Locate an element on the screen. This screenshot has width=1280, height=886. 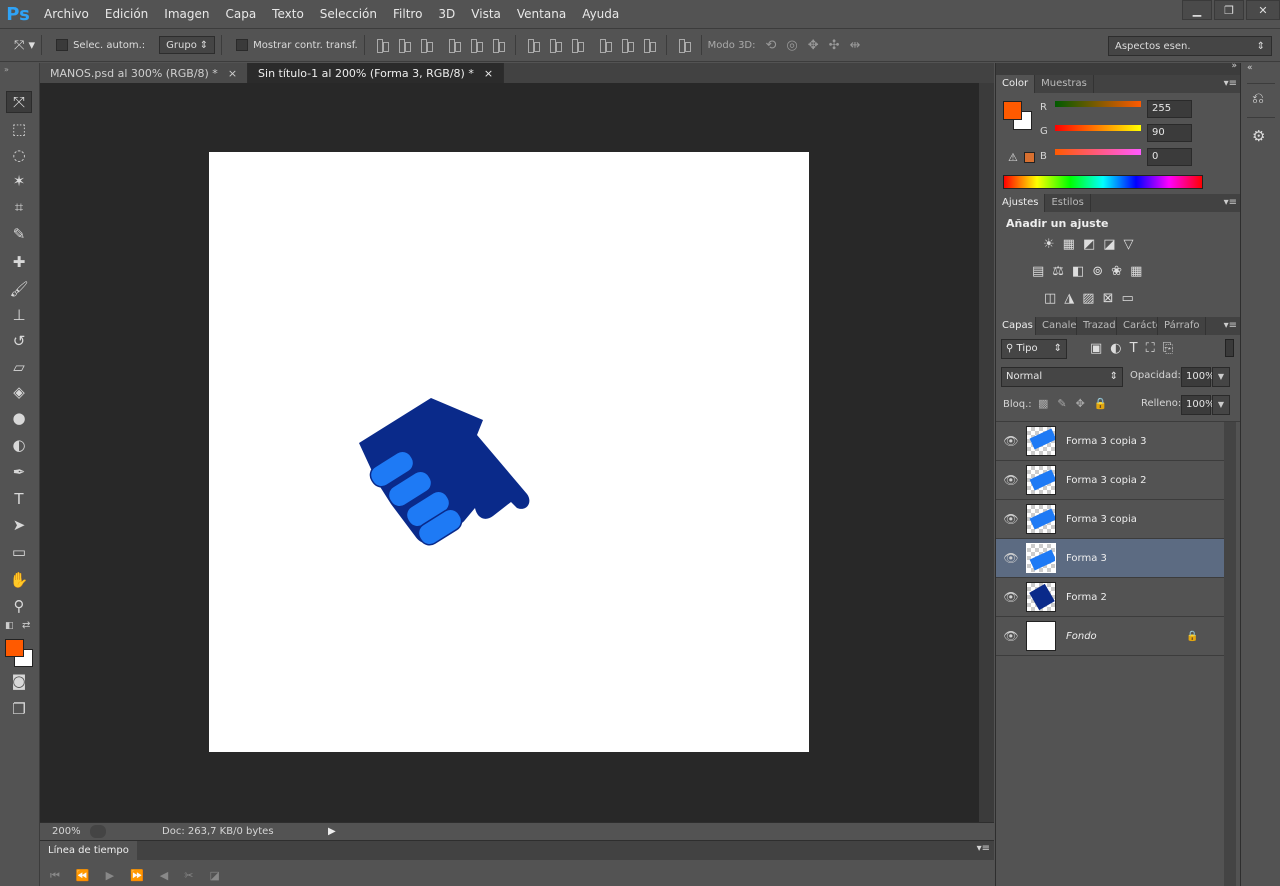
menu-filtro: Filtro is located at coordinates (407, 14).